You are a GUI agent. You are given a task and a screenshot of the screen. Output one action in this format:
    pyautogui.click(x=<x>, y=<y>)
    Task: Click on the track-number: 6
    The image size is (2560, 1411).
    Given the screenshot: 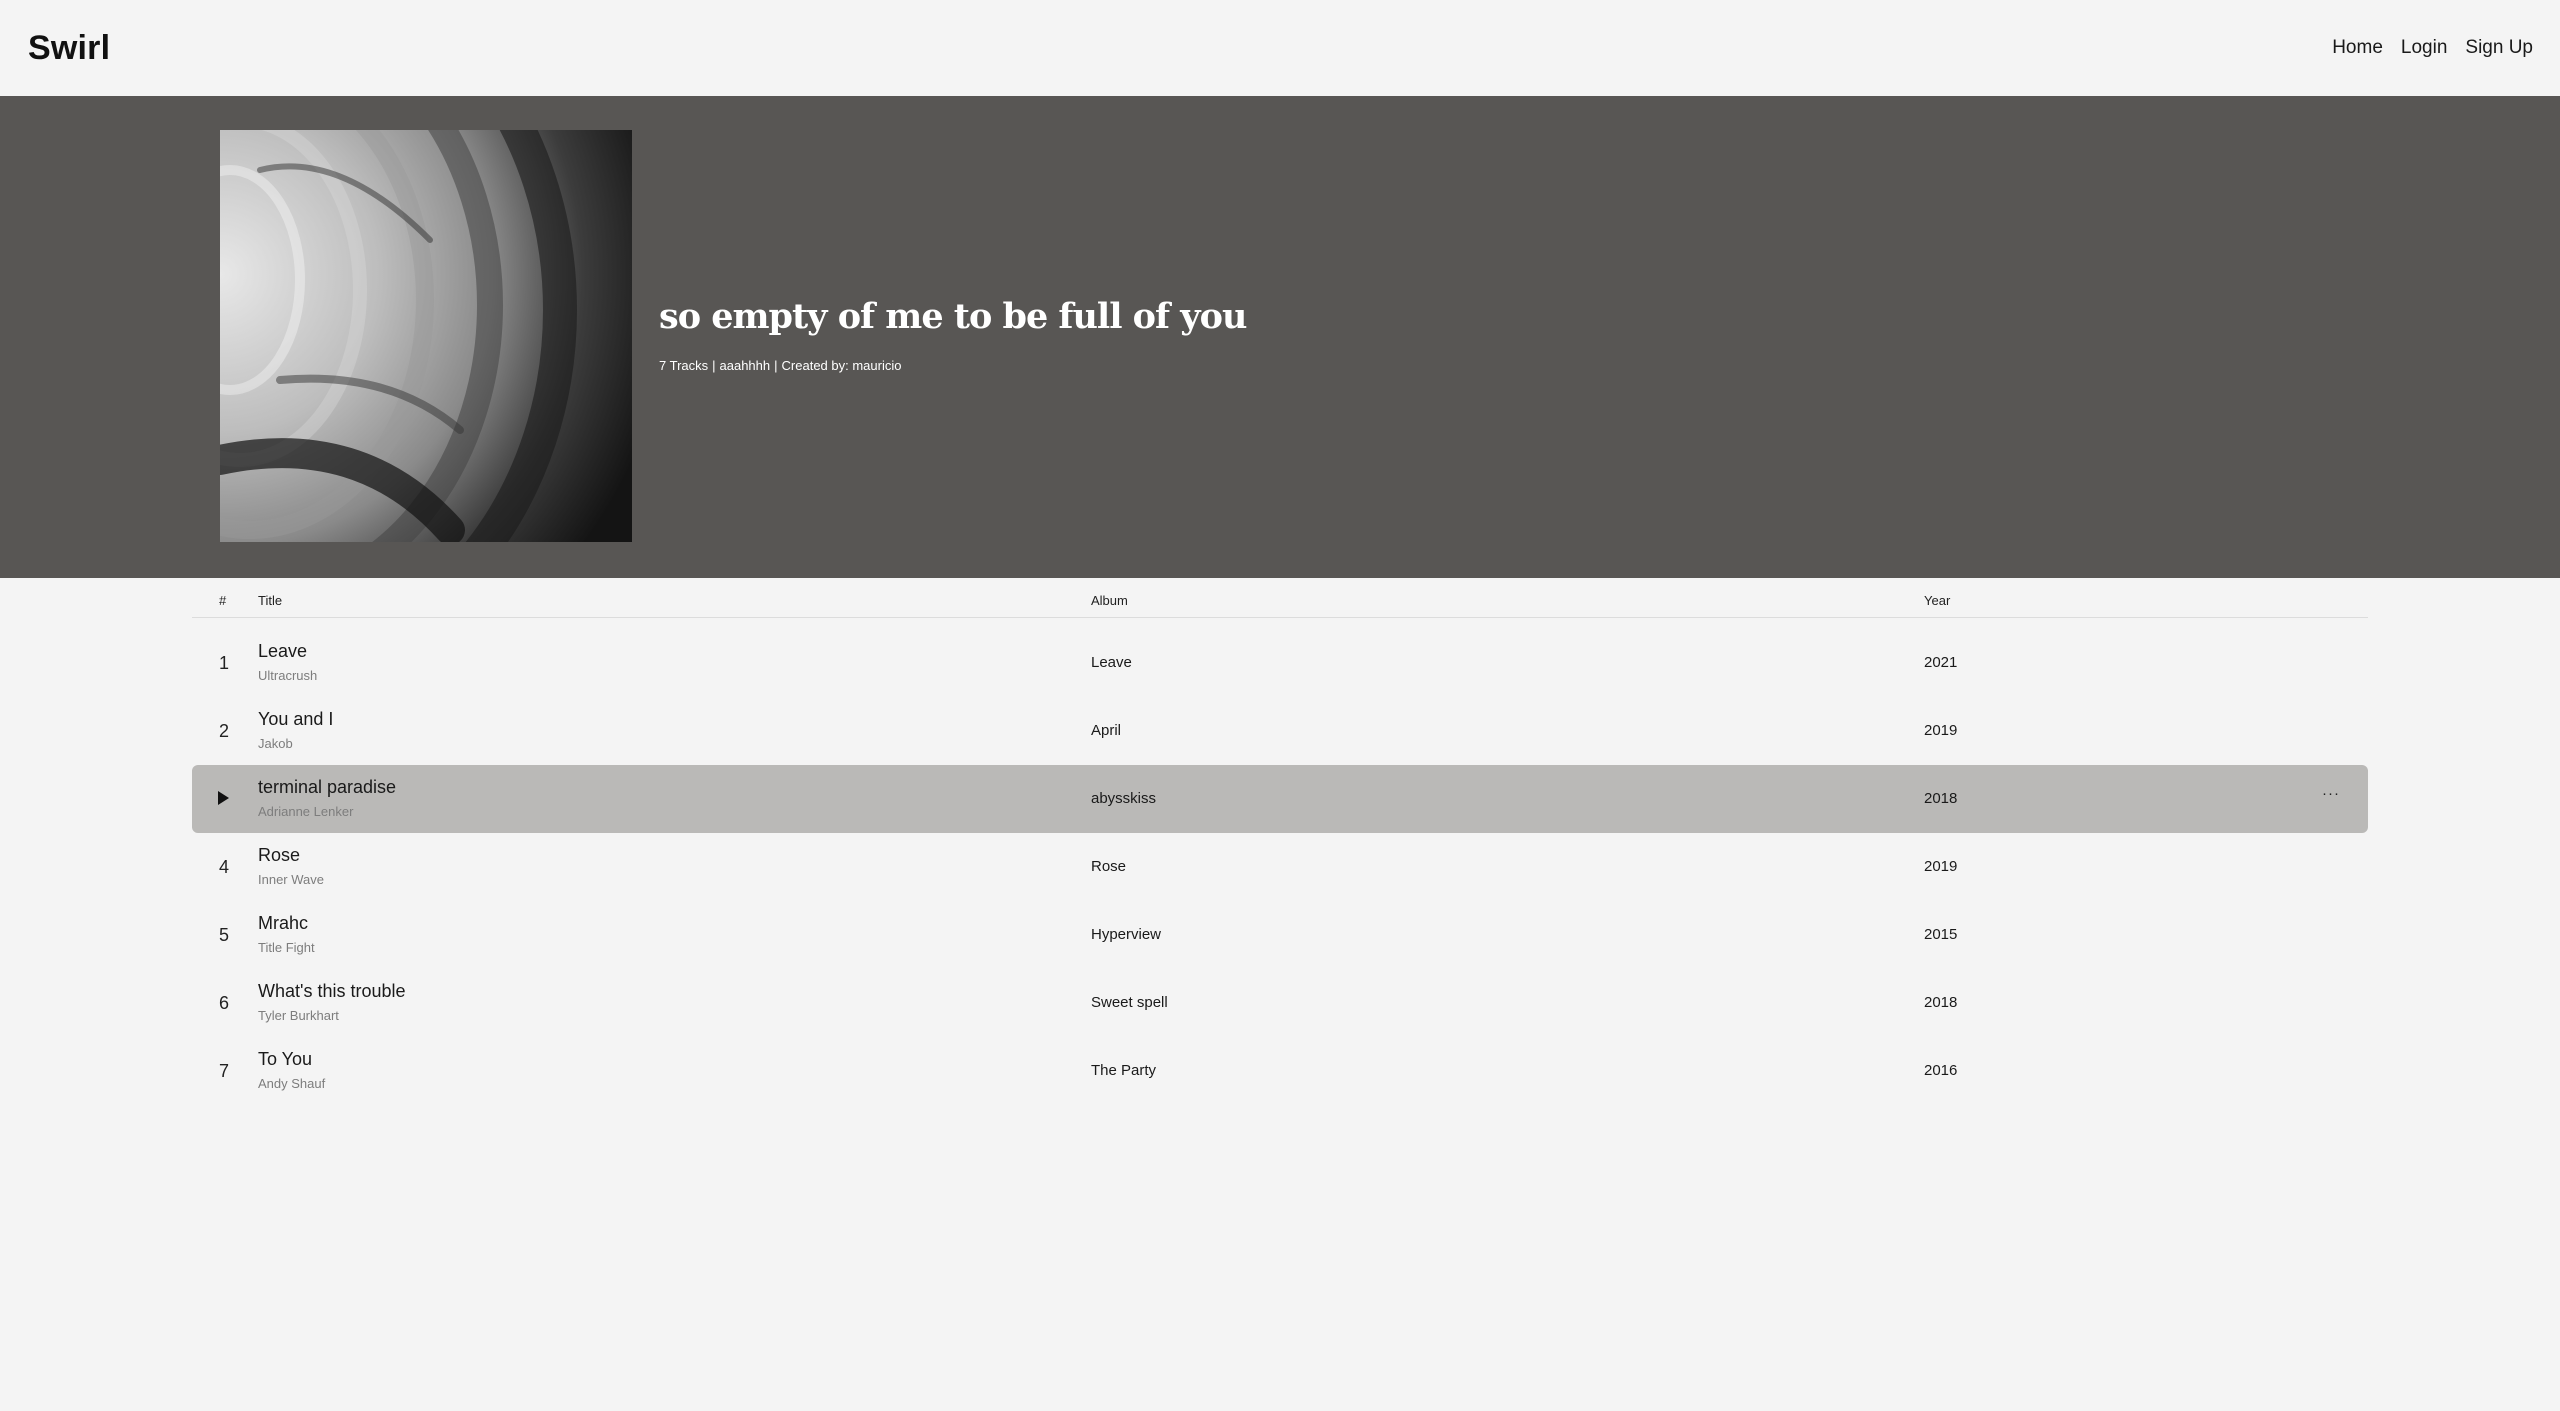 What is the action you would take?
    pyautogui.click(x=224, y=1003)
    